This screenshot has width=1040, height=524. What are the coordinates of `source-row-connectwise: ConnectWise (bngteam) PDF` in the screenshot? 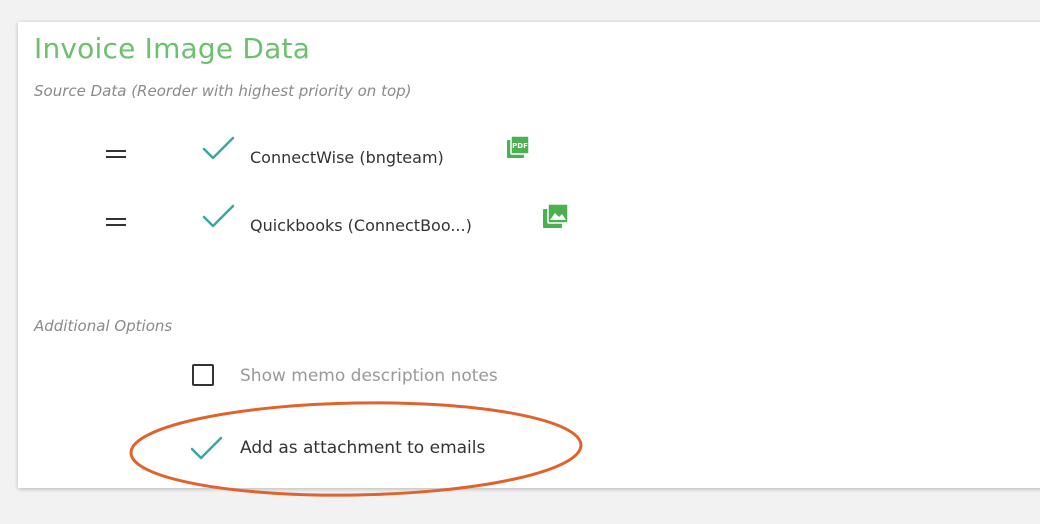 It's located at (368, 156).